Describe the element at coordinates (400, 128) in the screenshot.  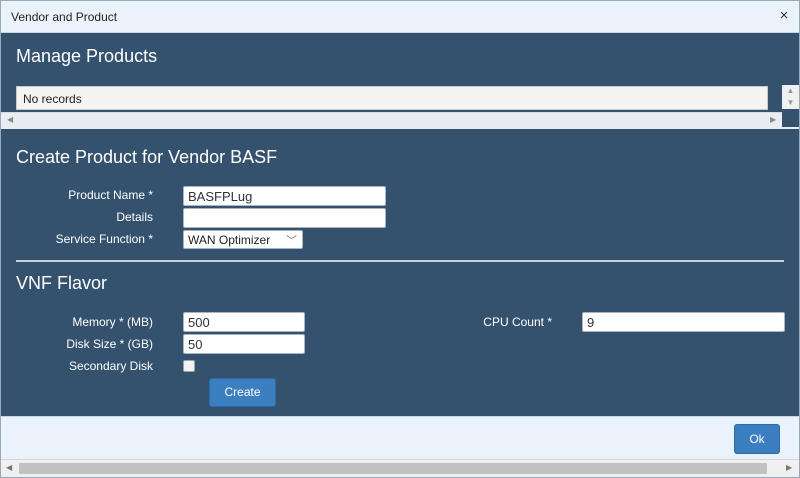
I see `grid-scroll-band` at that location.